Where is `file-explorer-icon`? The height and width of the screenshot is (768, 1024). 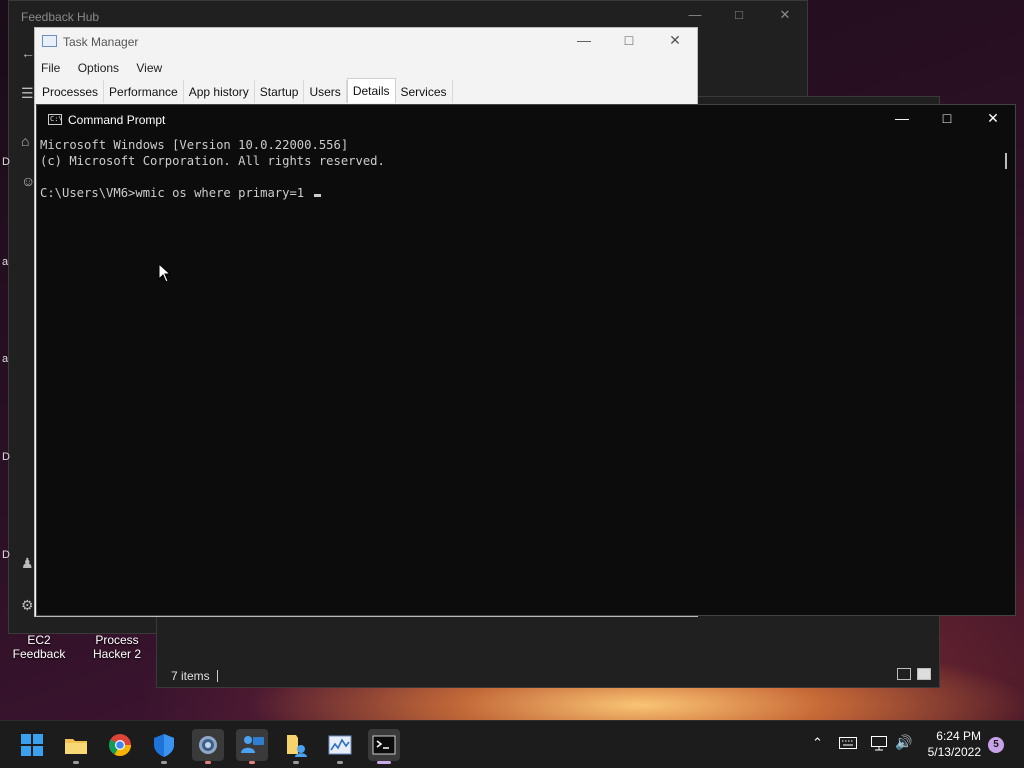 file-explorer-icon is located at coordinates (76, 746).